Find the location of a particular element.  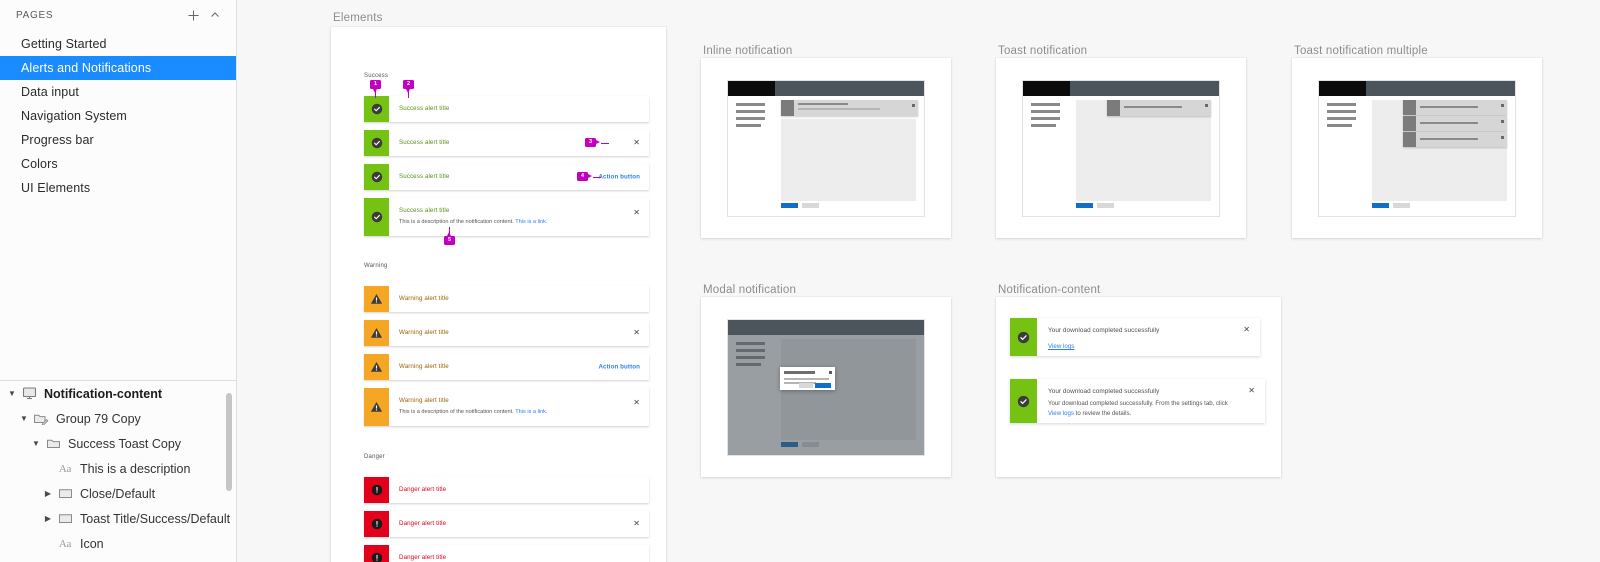

layers-scrollbar-thumb is located at coordinates (229, 442).